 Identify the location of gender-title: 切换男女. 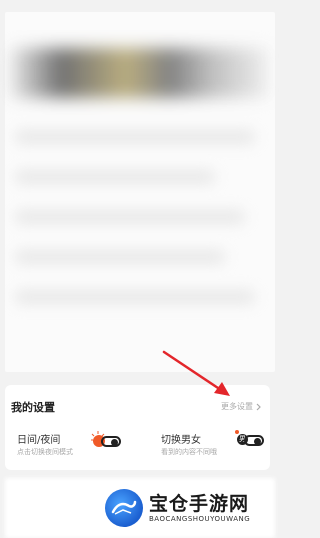
(181, 440).